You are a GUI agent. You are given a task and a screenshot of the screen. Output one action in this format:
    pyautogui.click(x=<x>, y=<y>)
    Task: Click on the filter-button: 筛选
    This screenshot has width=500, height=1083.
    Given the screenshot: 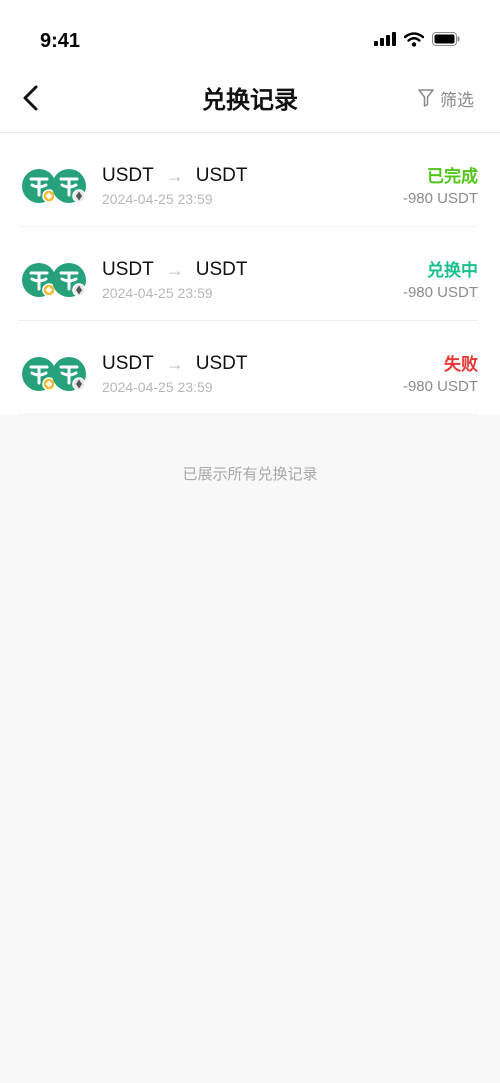 What is the action you would take?
    pyautogui.click(x=446, y=98)
    